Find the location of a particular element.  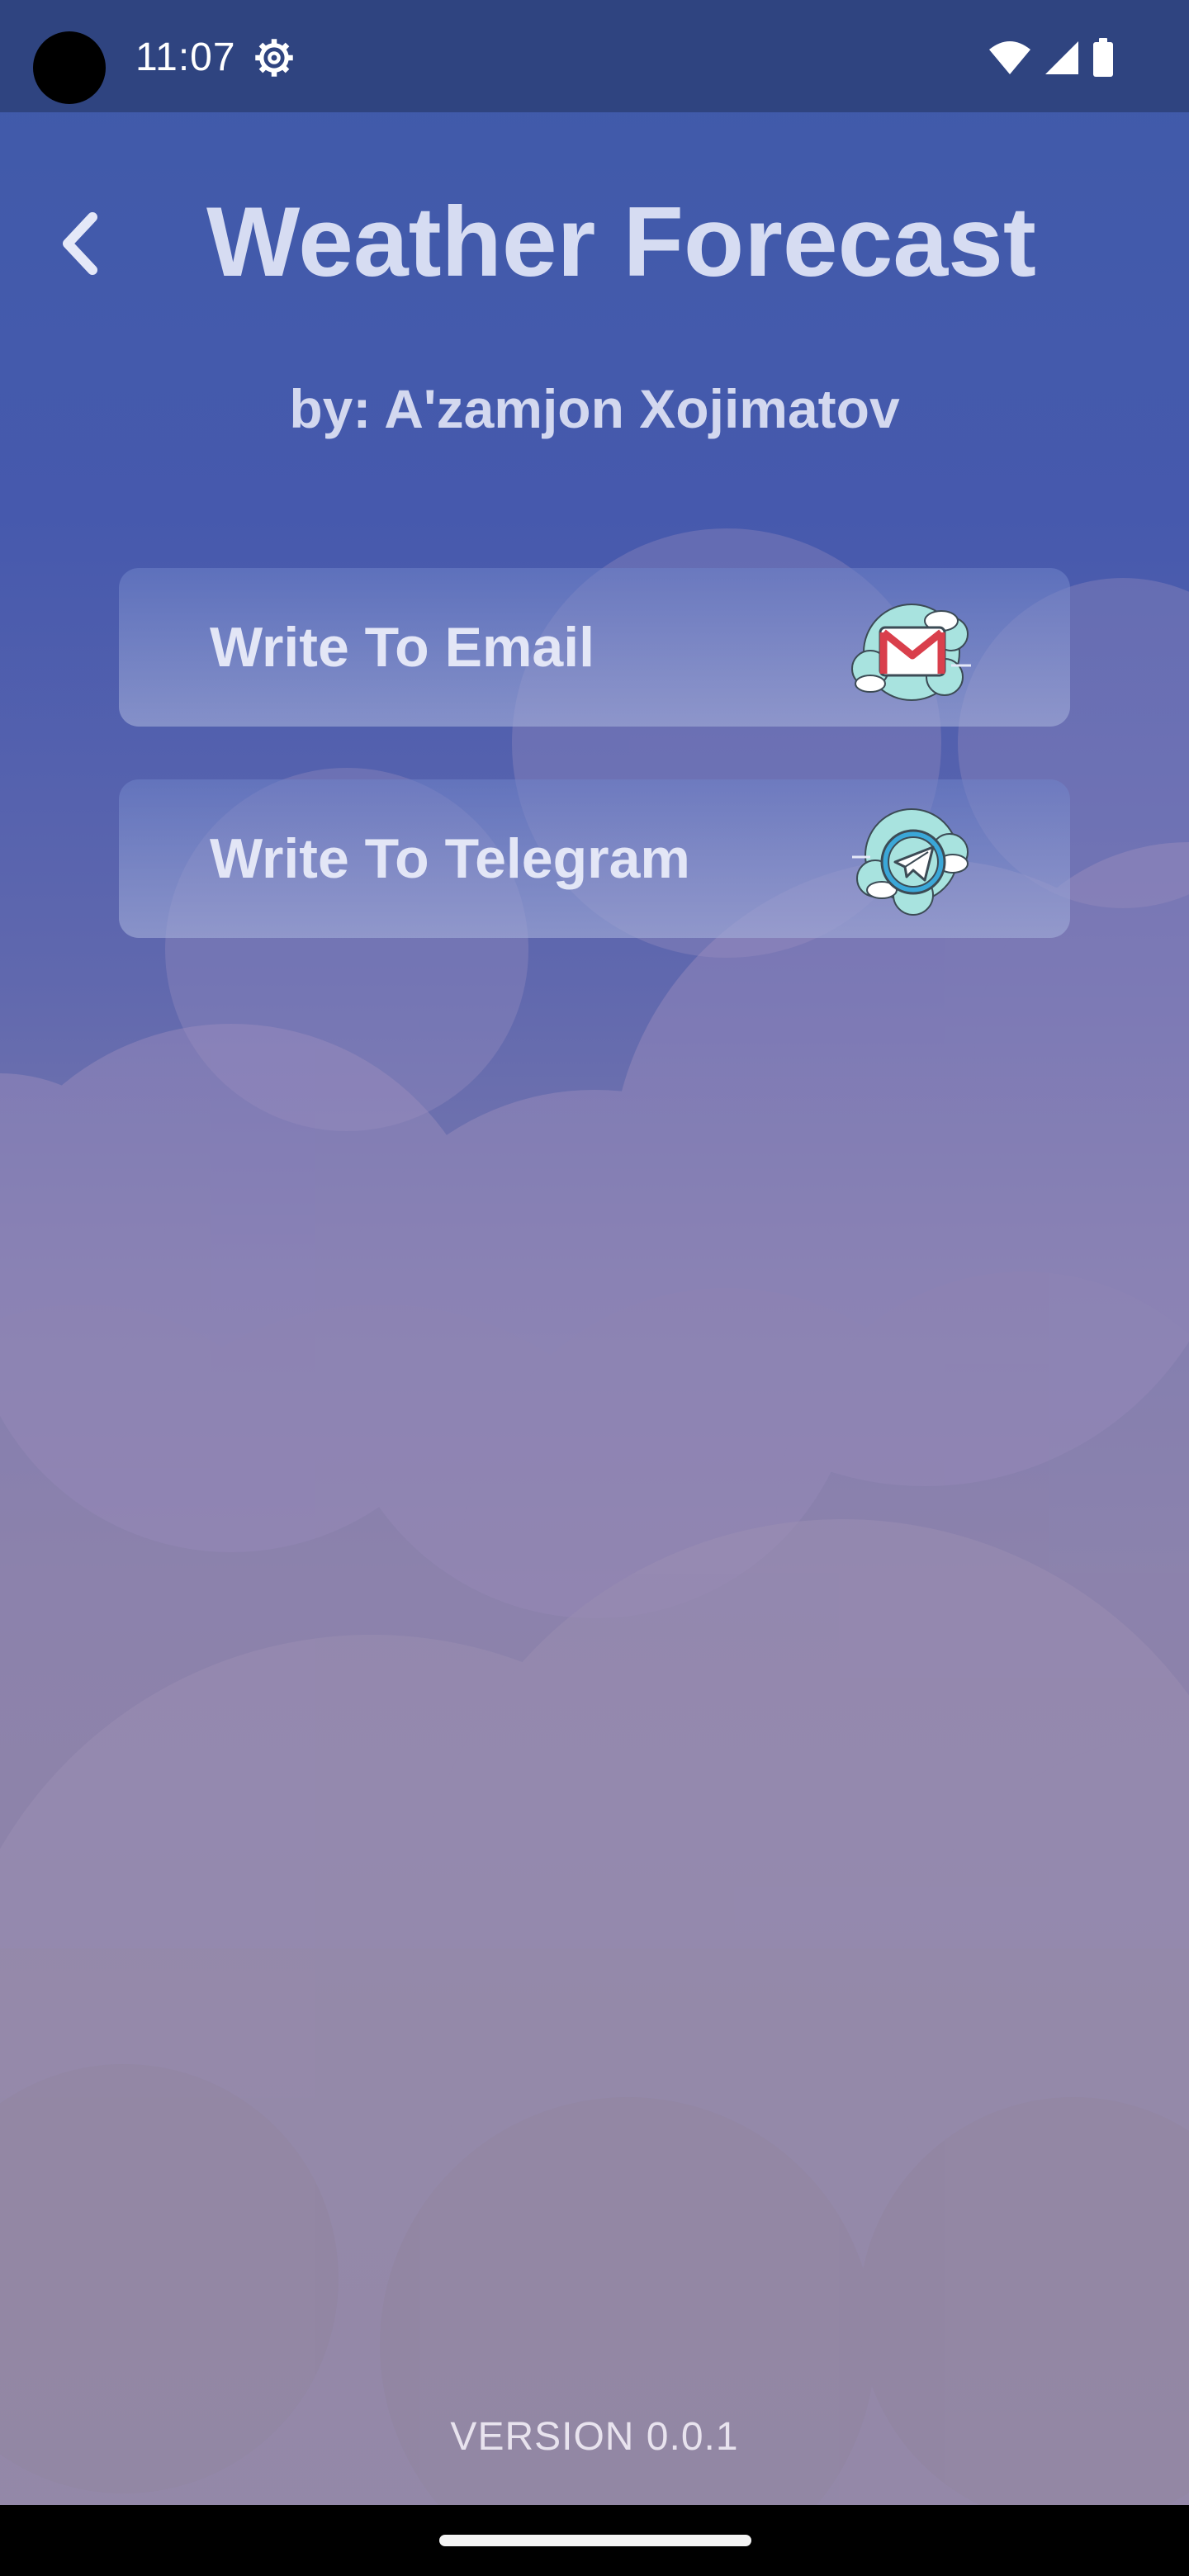

write-to-email-button: Write To Email is located at coordinates (594, 647).